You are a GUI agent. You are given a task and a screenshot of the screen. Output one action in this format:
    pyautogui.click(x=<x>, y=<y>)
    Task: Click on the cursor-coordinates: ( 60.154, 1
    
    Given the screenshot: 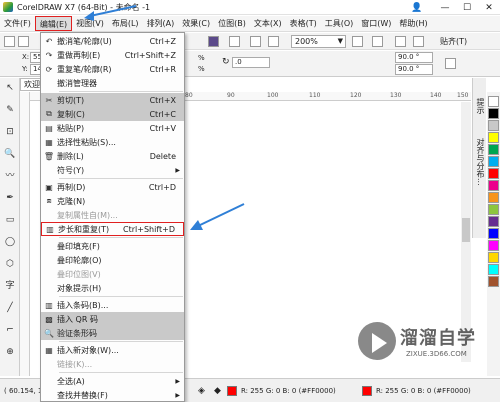 What is the action you would take?
    pyautogui.click(x=23, y=391)
    